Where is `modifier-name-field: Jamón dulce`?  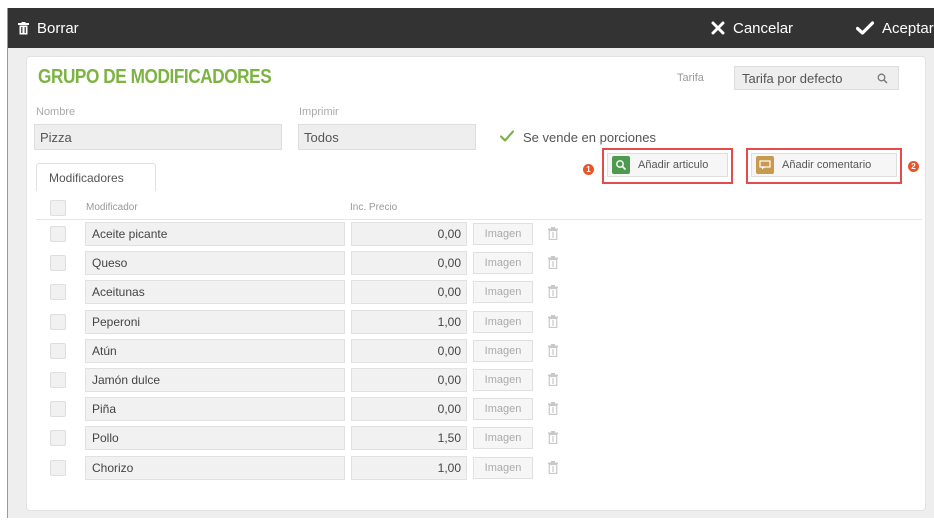 modifier-name-field: Jamón dulce is located at coordinates (215, 380).